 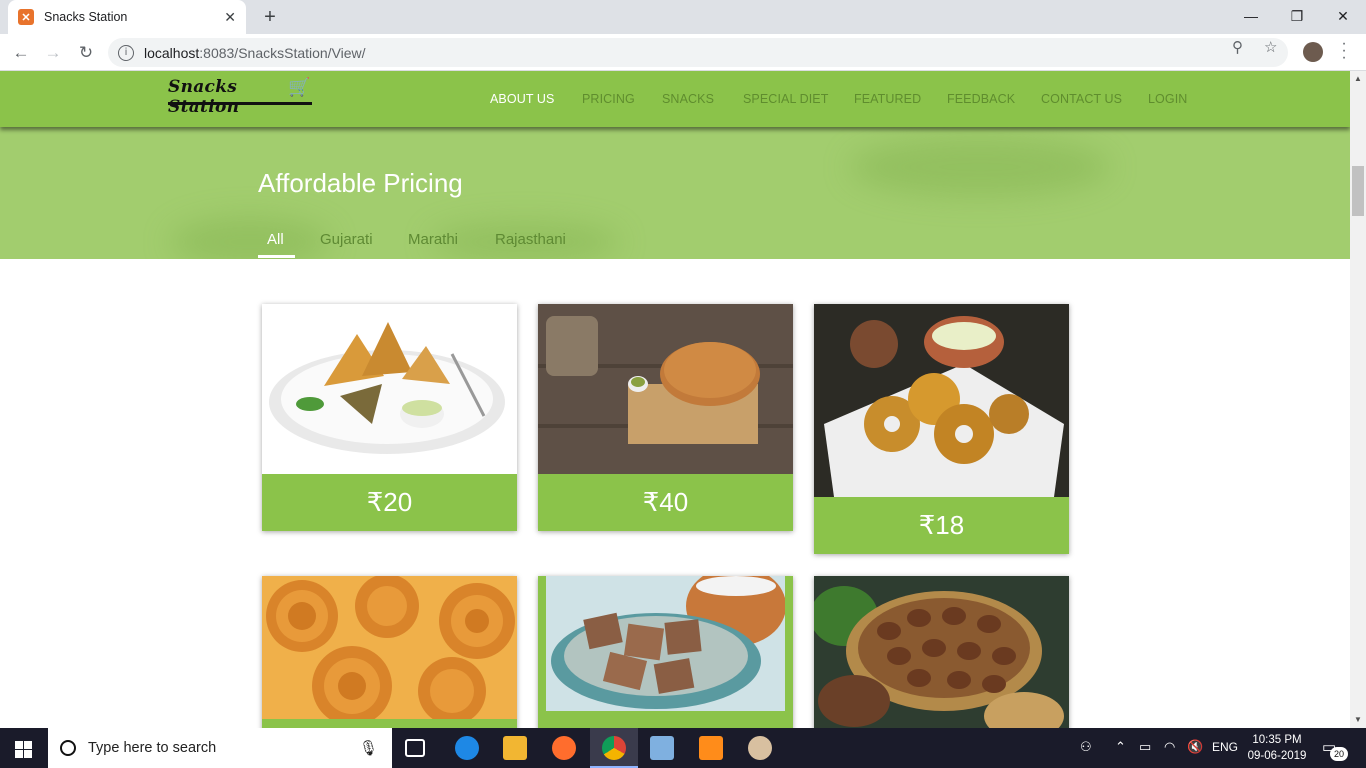 I want to click on nav-login: LOGIN, so click(x=1167, y=99).